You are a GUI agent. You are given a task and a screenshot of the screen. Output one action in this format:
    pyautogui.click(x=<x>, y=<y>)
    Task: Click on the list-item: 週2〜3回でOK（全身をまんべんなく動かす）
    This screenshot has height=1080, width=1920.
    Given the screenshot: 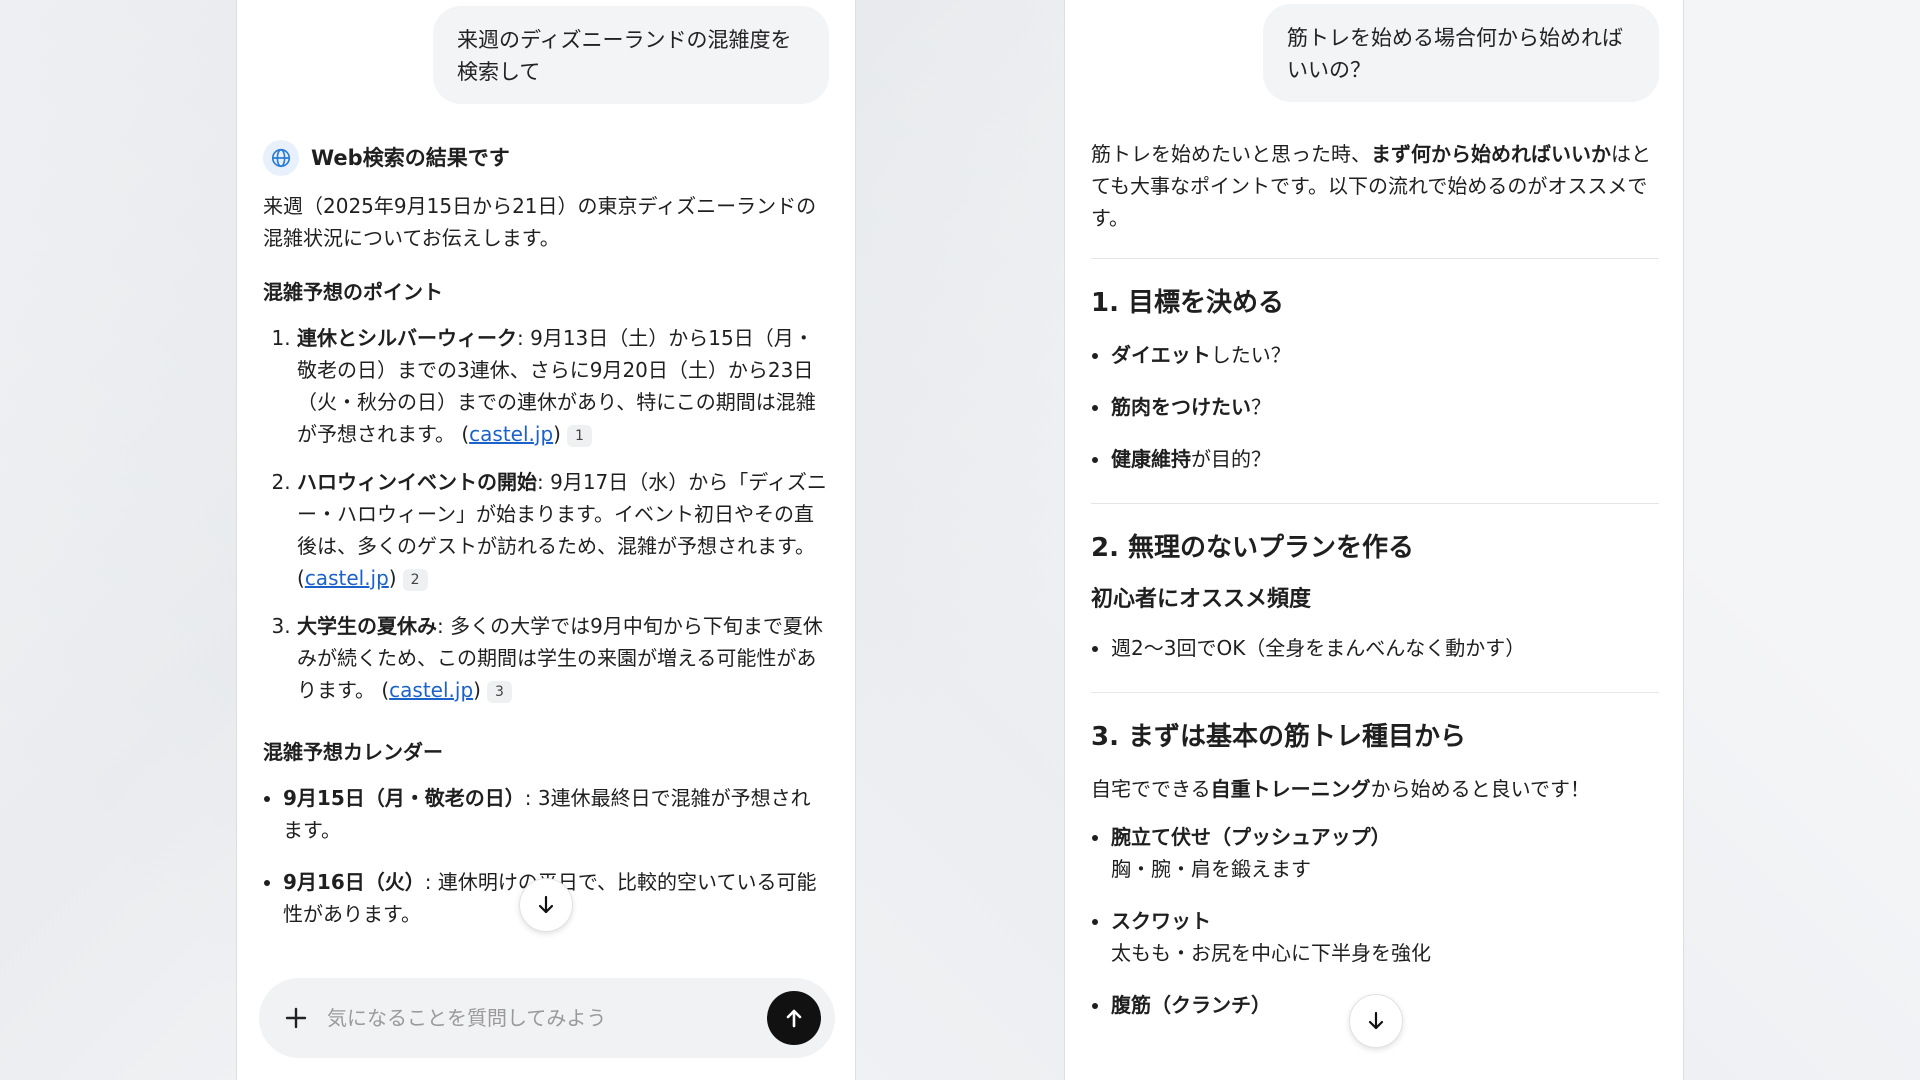 What is the action you would take?
    pyautogui.click(x=1385, y=648)
    